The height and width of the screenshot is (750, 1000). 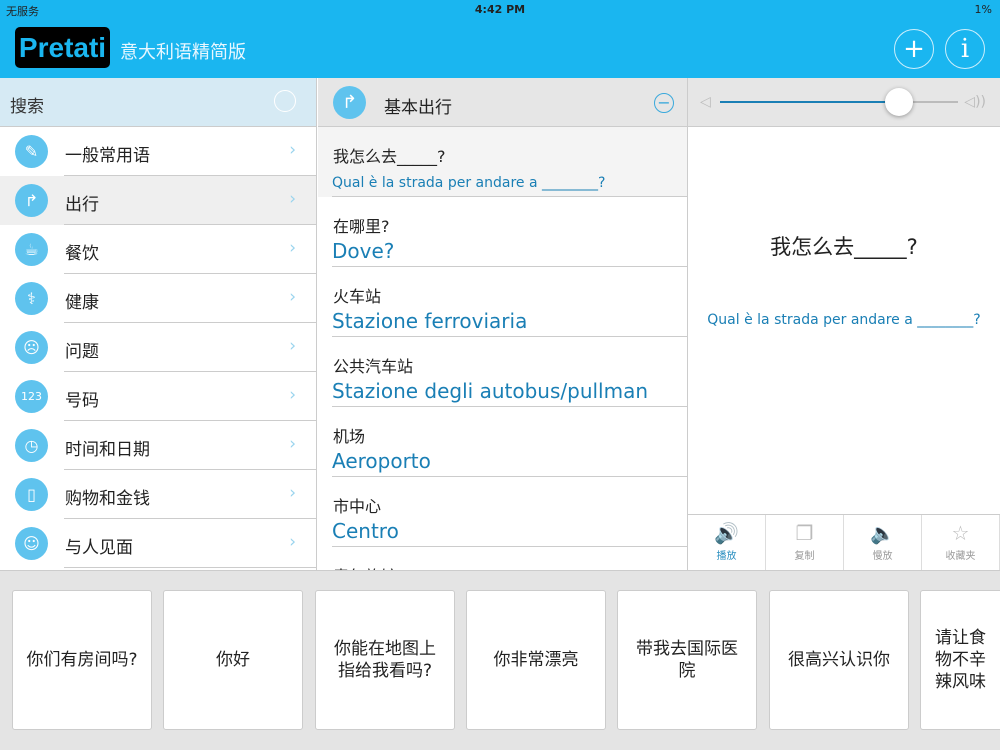 I want to click on category-icon: ↱, so click(x=31, y=200).